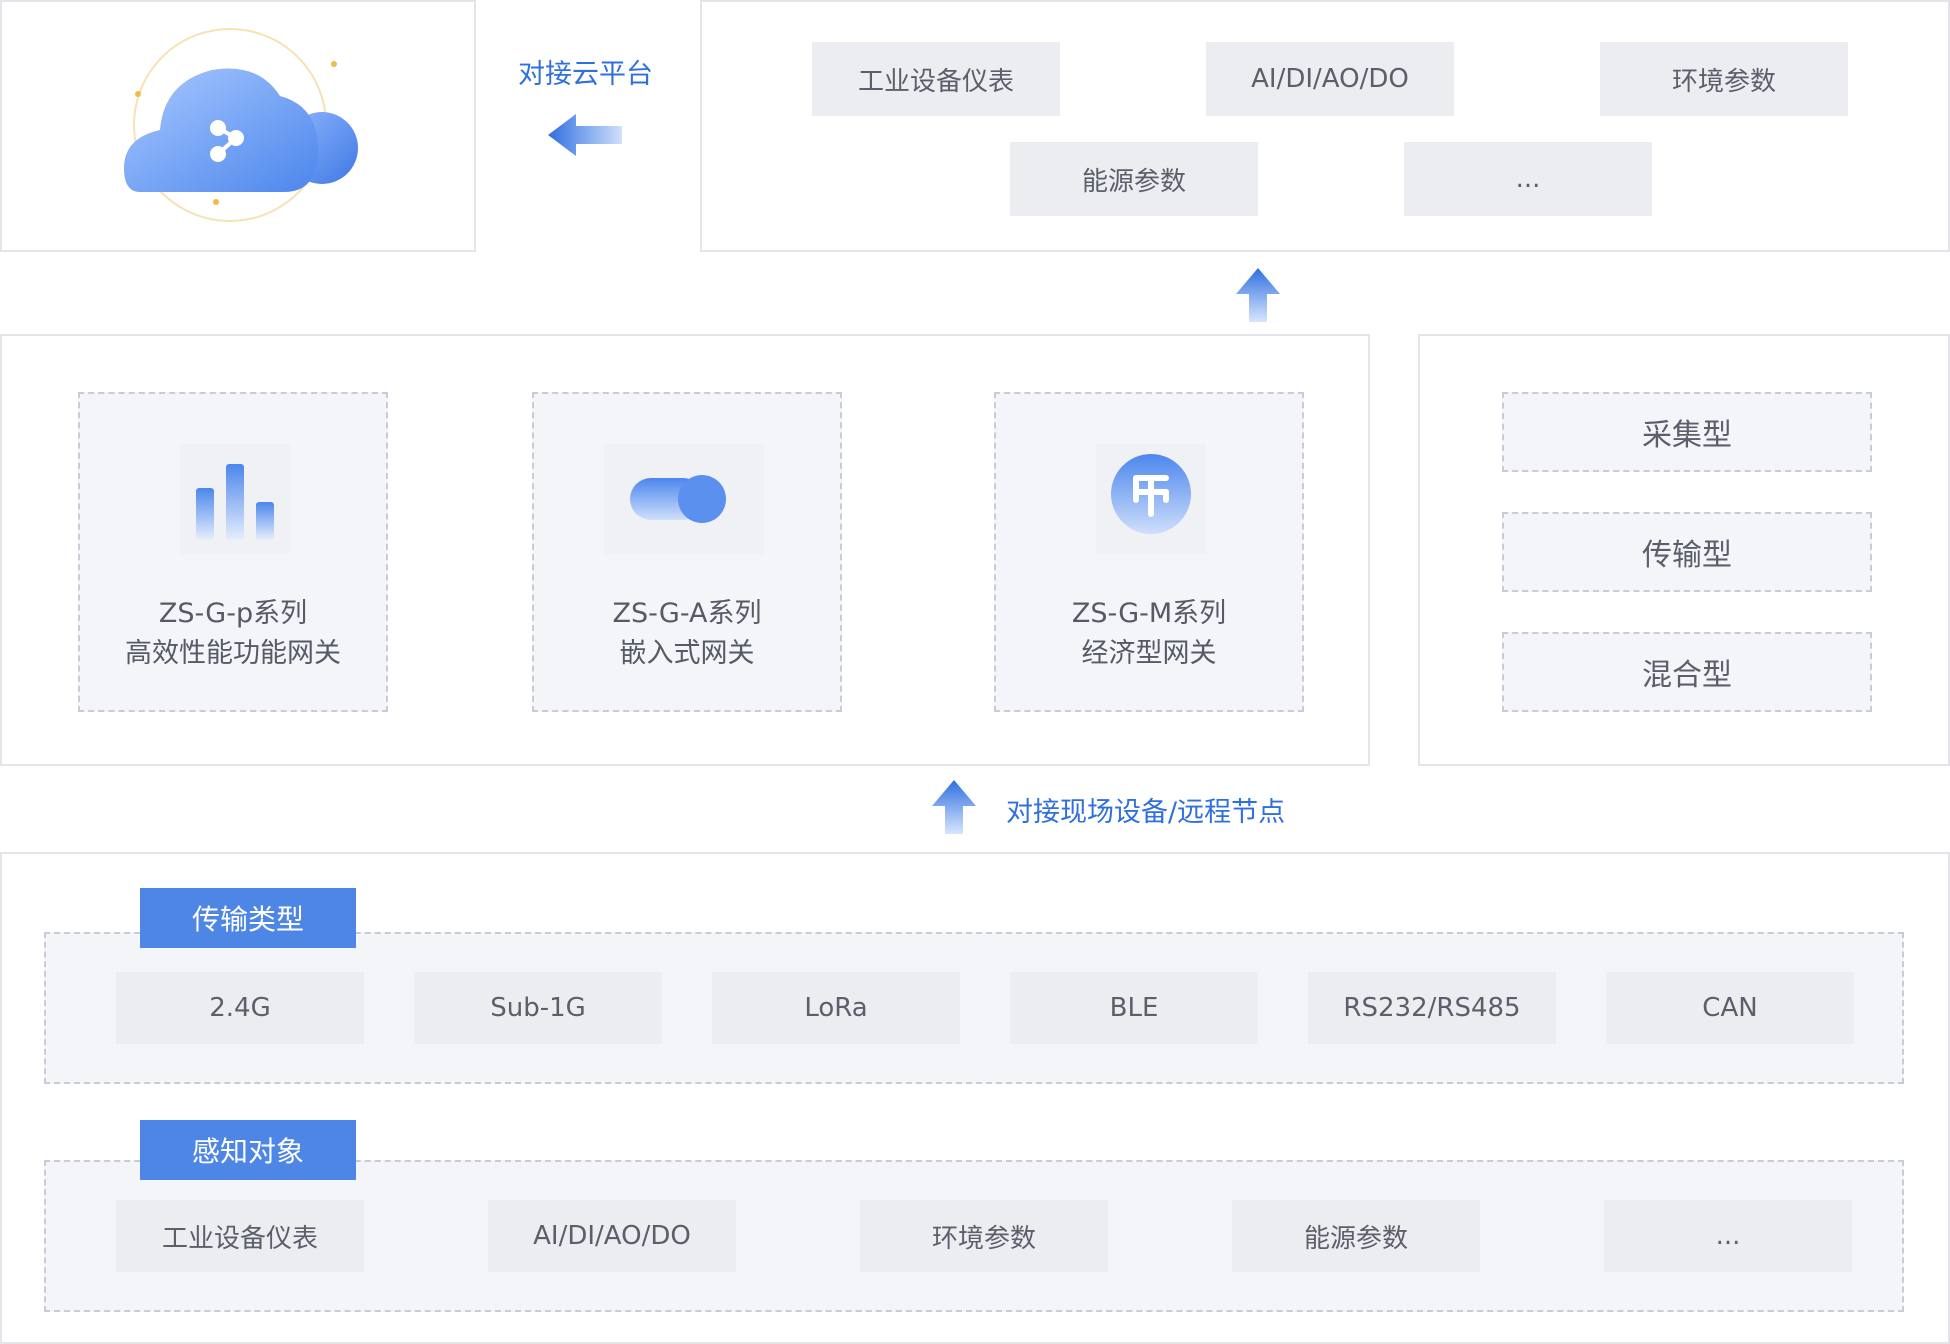 The height and width of the screenshot is (1344, 1950). Describe the element at coordinates (1330, 79) in the screenshot. I see `device-chip-2: AI/DI/AO/DO` at that location.